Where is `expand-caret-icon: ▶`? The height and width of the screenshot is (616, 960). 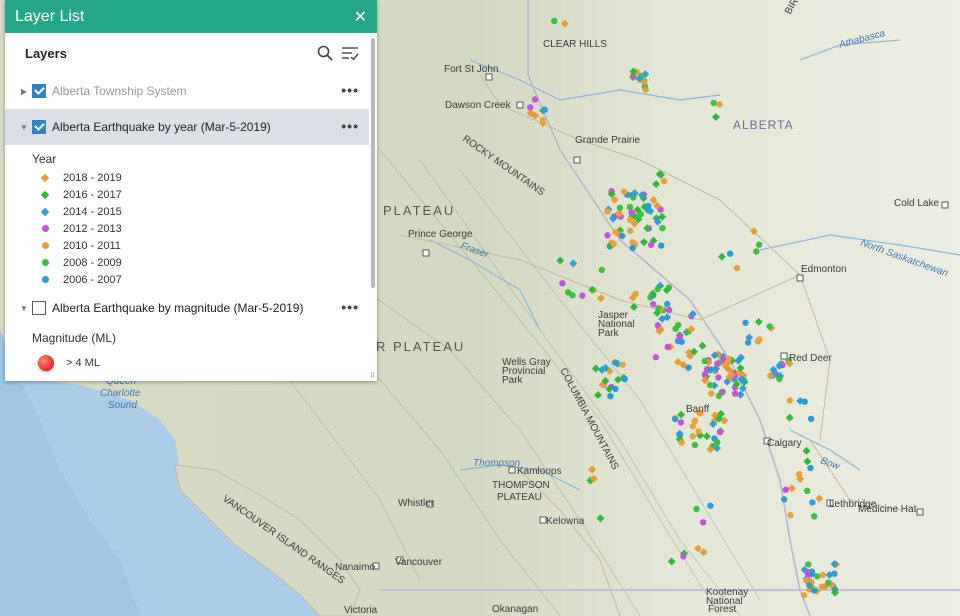
expand-caret-icon: ▶ is located at coordinates (24, 91).